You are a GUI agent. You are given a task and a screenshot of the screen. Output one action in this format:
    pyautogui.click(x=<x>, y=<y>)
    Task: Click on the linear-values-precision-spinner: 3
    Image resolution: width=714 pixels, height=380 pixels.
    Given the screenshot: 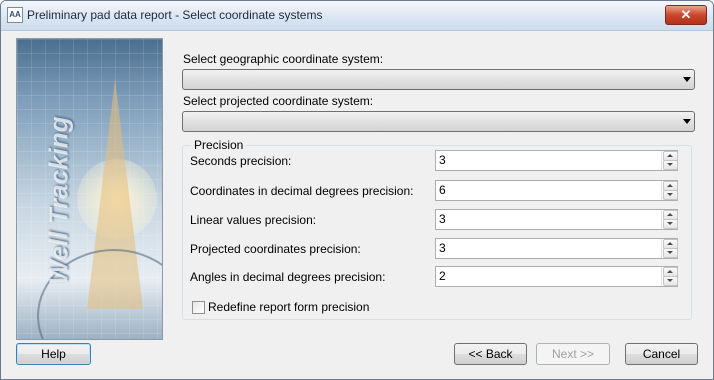 What is the action you would take?
    pyautogui.click(x=556, y=219)
    